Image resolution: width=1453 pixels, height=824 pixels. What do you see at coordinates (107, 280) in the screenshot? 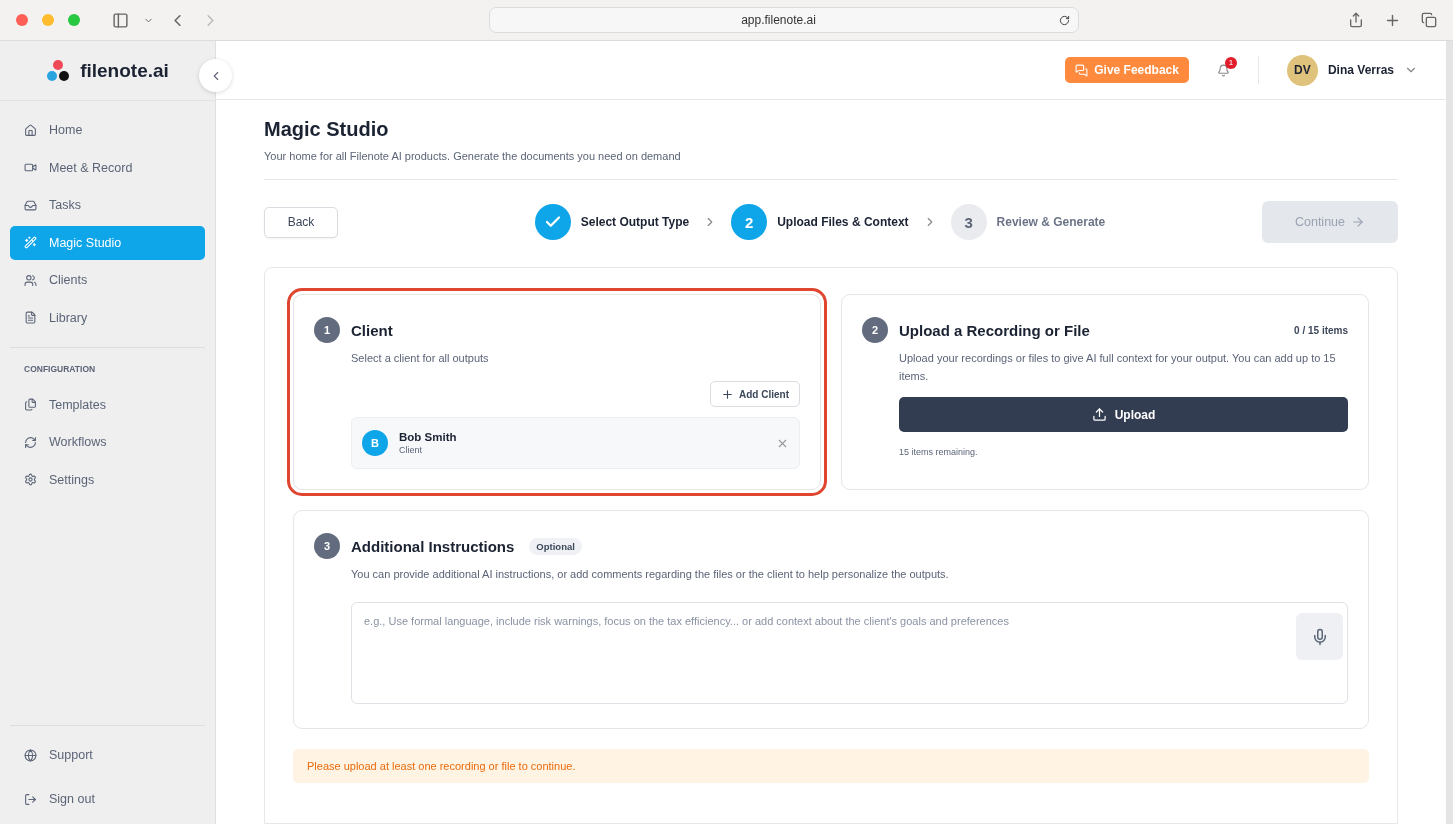
I see `sidebar-item: Clients` at bounding box center [107, 280].